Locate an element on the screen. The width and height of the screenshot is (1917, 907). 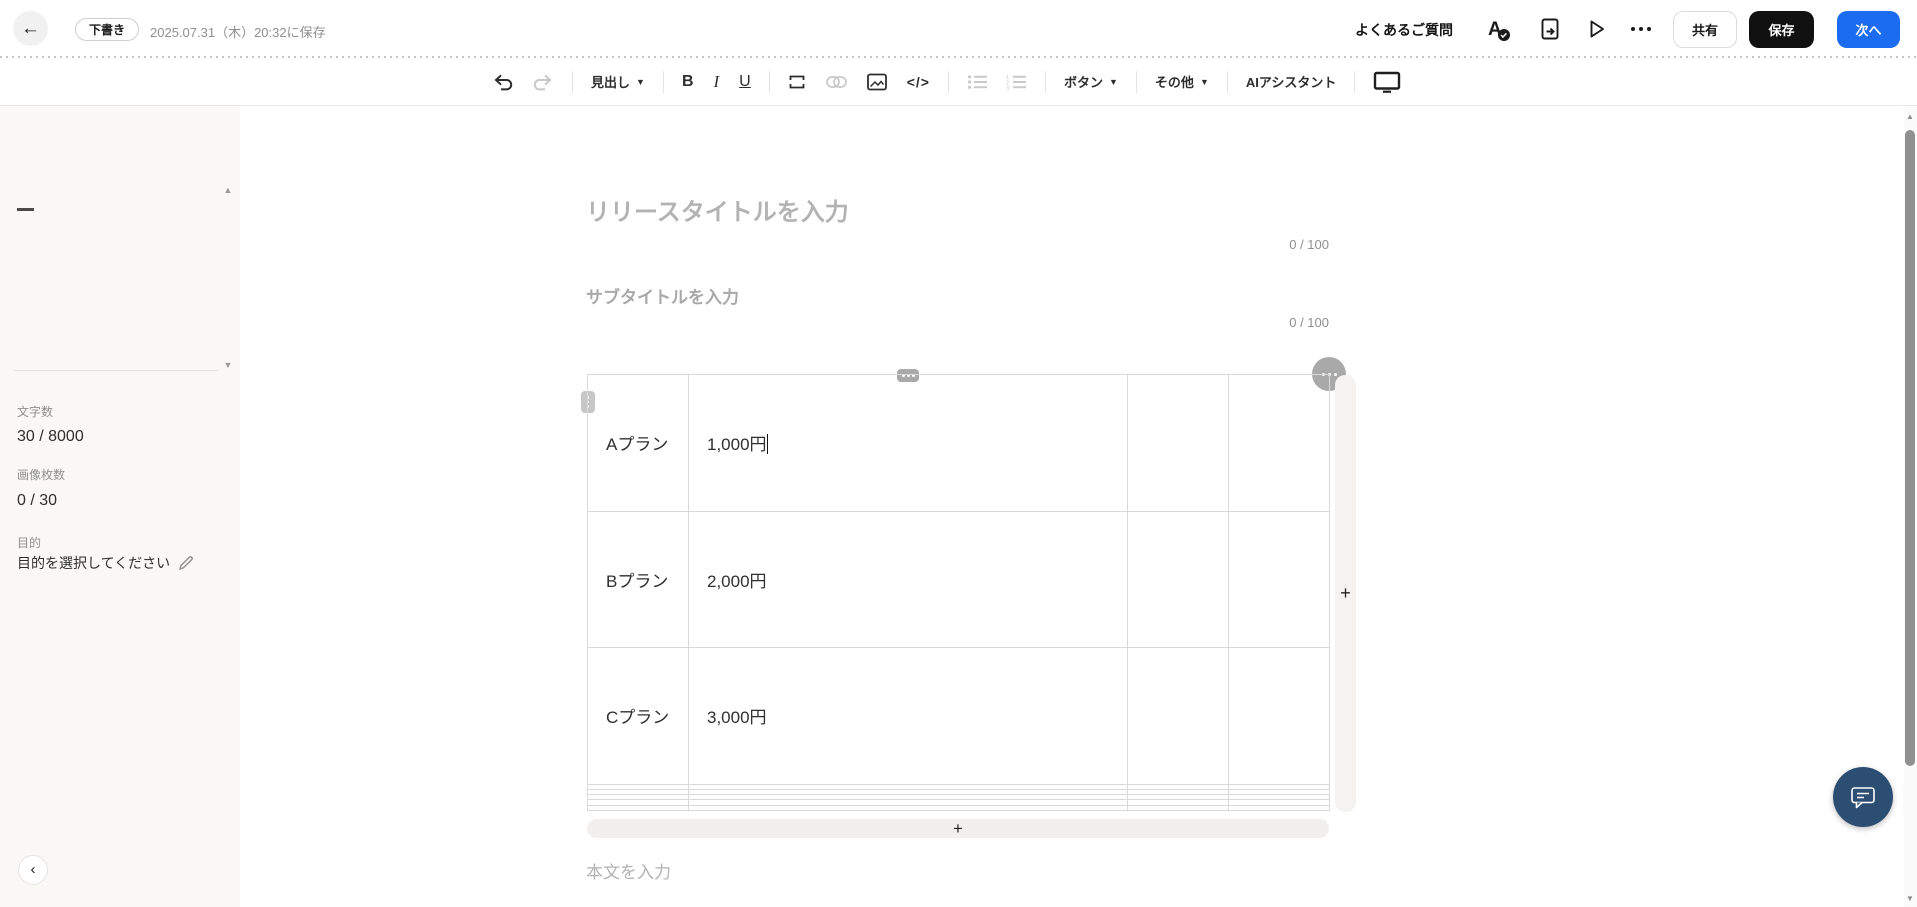
table-cell: Bプラン is located at coordinates (638, 579).